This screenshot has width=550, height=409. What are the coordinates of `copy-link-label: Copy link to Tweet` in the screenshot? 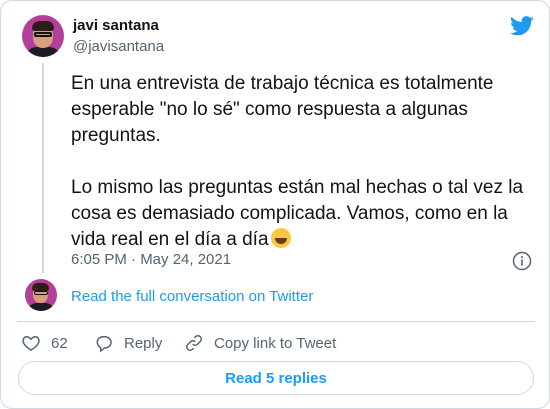 It's located at (275, 343).